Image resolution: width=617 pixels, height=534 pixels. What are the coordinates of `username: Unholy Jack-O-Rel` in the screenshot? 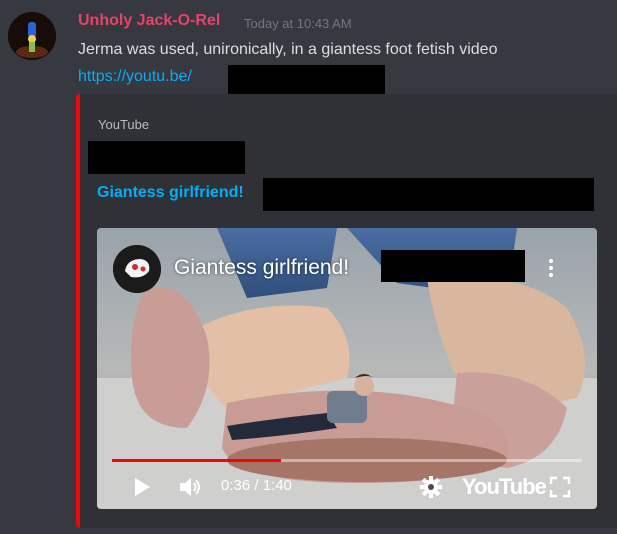 It's located at (149, 21).